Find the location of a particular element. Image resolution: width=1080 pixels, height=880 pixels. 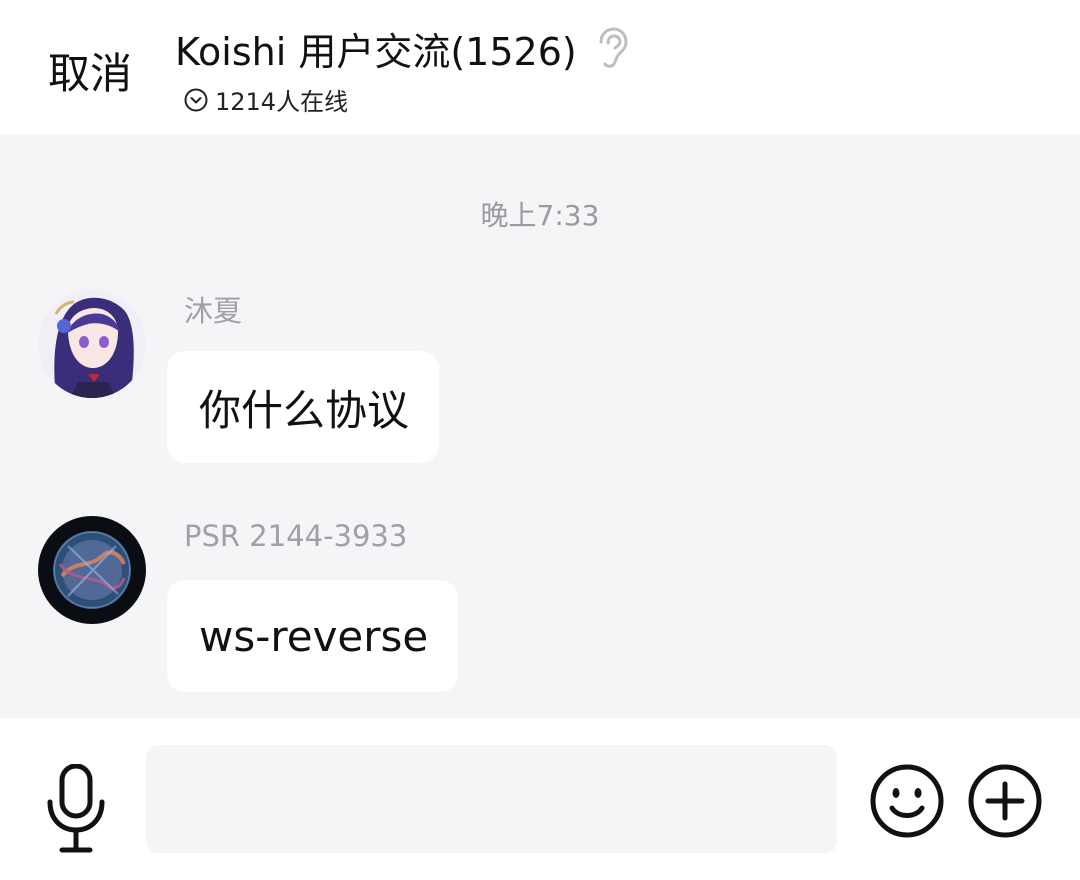

sender-name: PSR 2144-3933 is located at coordinates (296, 536).